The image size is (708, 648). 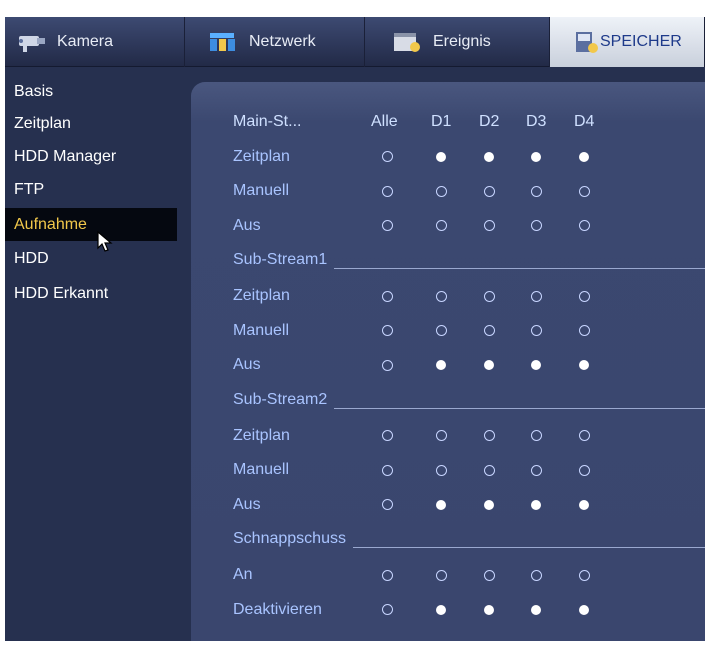 I want to click on tab-speicher: SPEICHER, so click(x=627, y=42).